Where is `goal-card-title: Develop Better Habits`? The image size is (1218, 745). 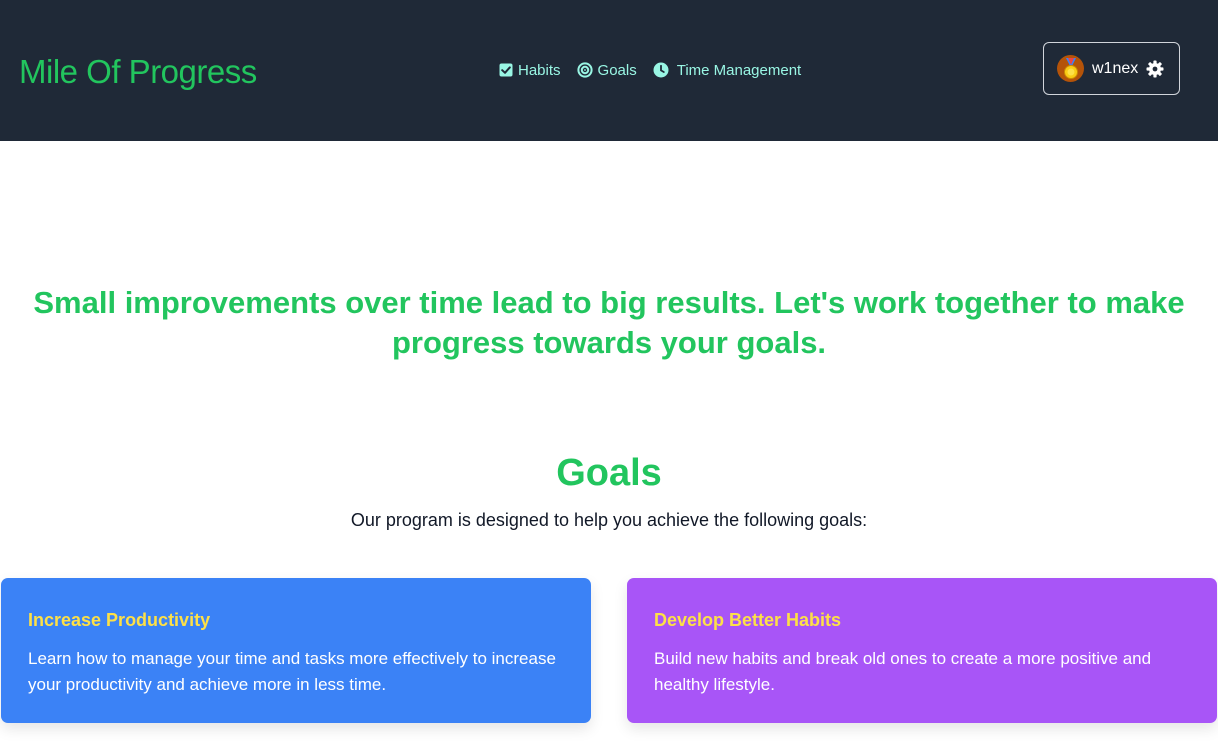 goal-card-title: Develop Better Habits is located at coordinates (748, 620).